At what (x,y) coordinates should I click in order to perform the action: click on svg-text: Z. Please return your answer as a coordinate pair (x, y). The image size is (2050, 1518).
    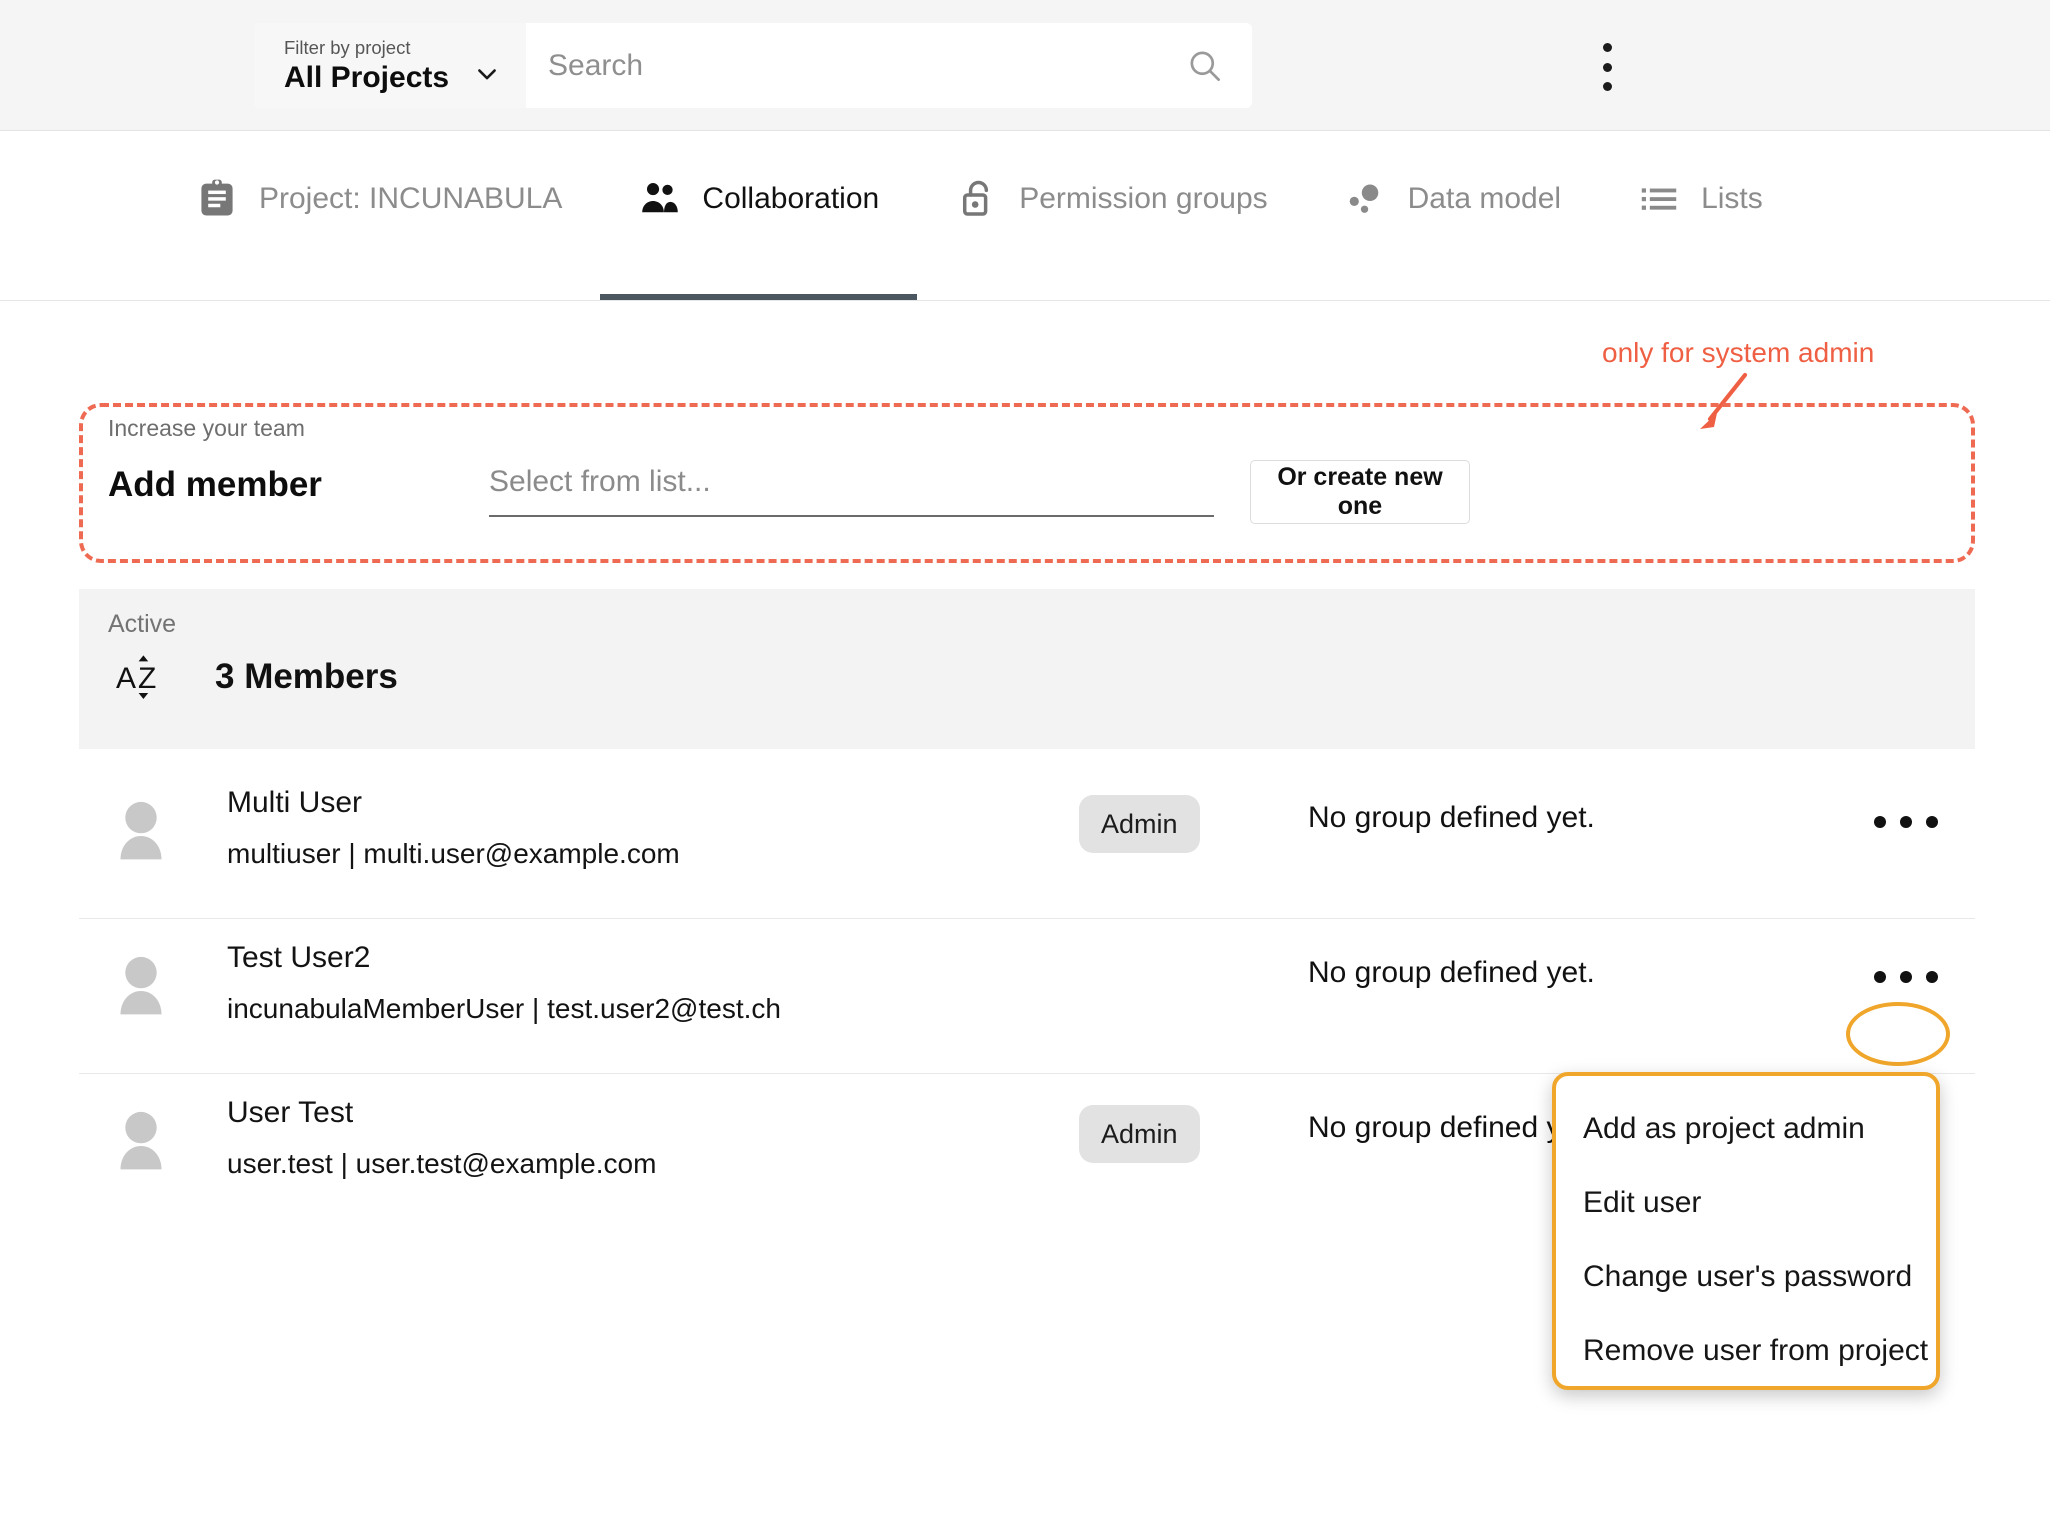
    Looking at the image, I should click on (147, 678).